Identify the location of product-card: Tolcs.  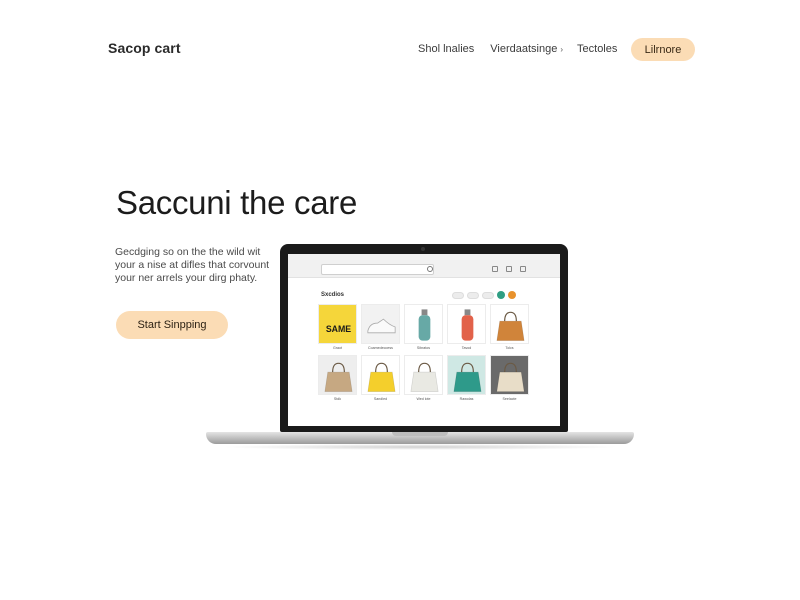
(509, 327).